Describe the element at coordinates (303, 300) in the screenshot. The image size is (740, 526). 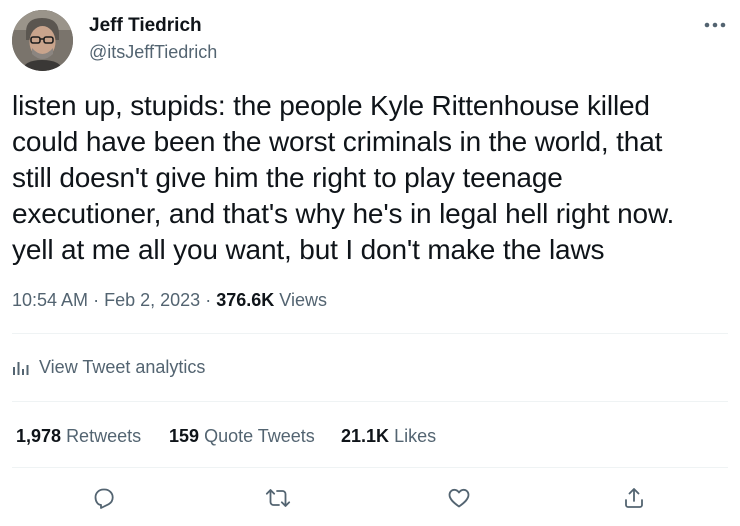
I see `views-label: Views` at that location.